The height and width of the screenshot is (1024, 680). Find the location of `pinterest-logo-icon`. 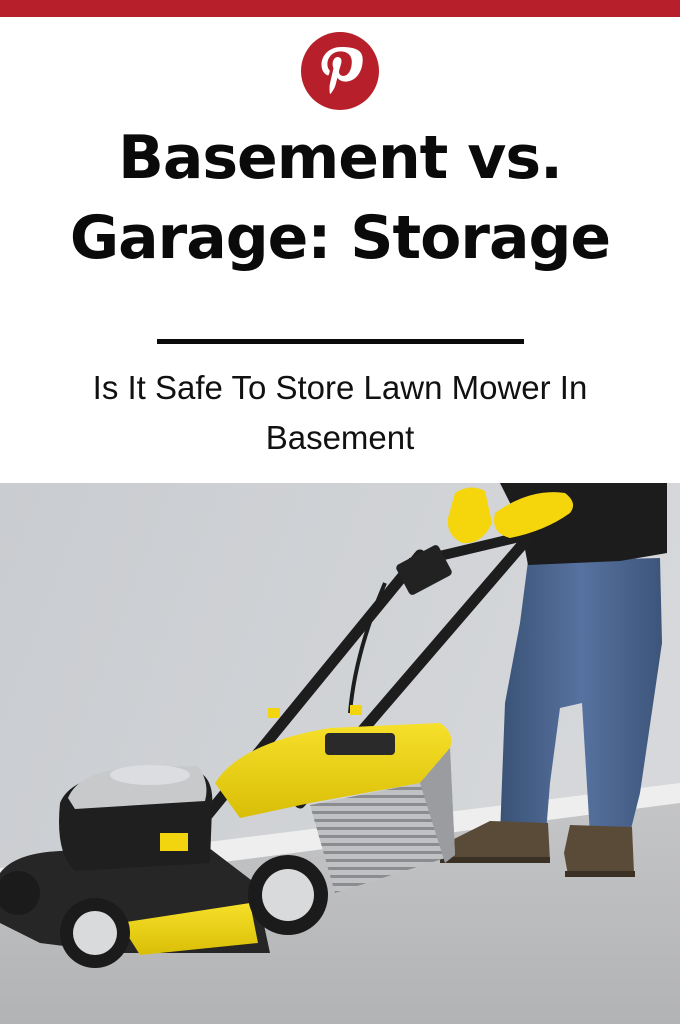

pinterest-logo-icon is located at coordinates (340, 71).